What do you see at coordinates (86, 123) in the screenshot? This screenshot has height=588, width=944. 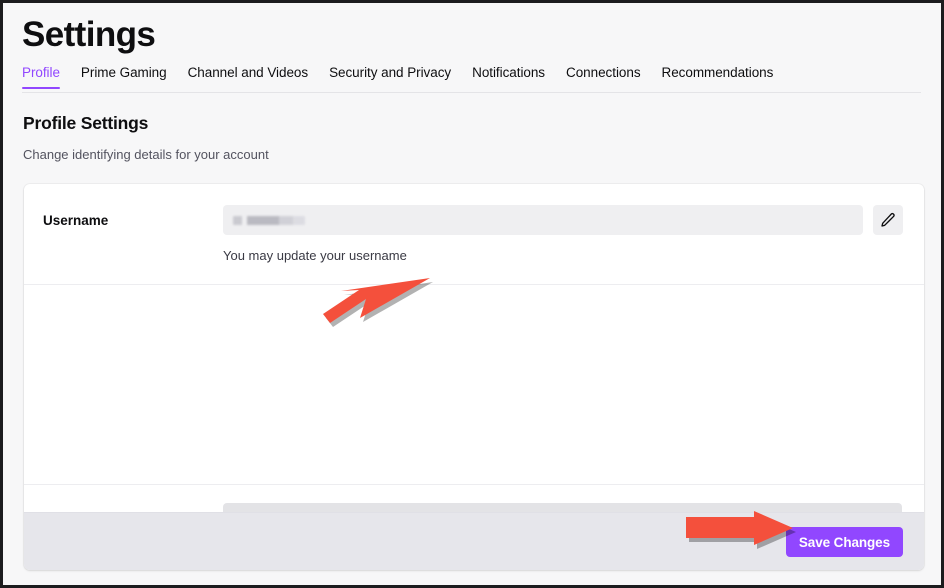 I see `section-title: Profile Settings` at bounding box center [86, 123].